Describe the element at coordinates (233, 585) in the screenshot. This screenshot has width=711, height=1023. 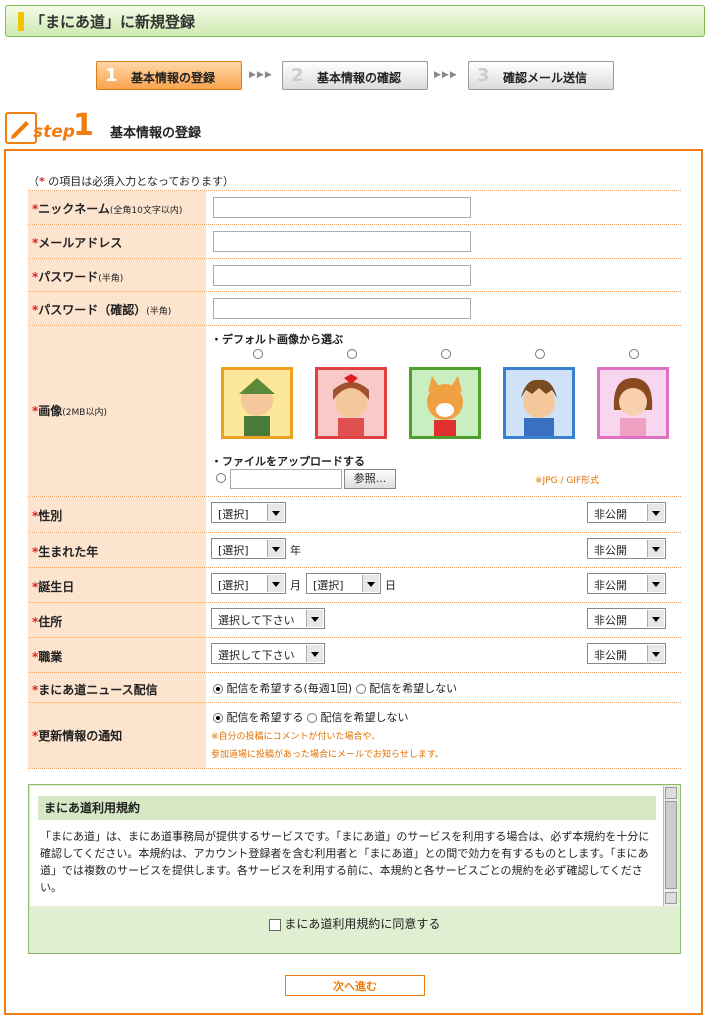
I see `birth-month-value: [選択]` at that location.